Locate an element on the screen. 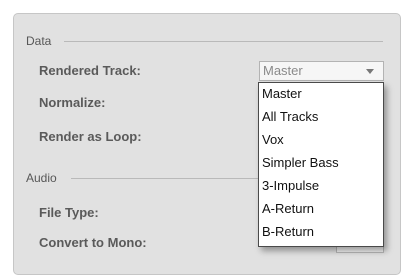 Image resolution: width=414 pixels, height=275 pixels. convert-to-mono-label: Convert to Mono: is located at coordinates (93, 242).